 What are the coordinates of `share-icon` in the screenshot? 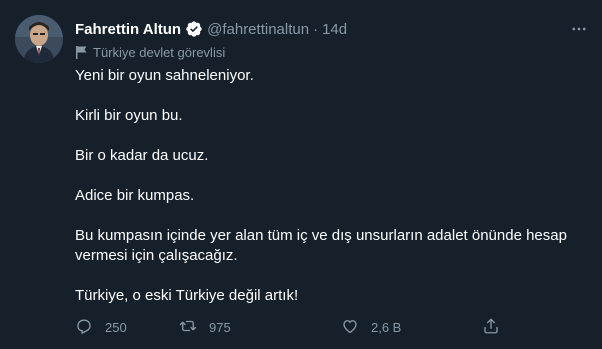 It's located at (491, 327).